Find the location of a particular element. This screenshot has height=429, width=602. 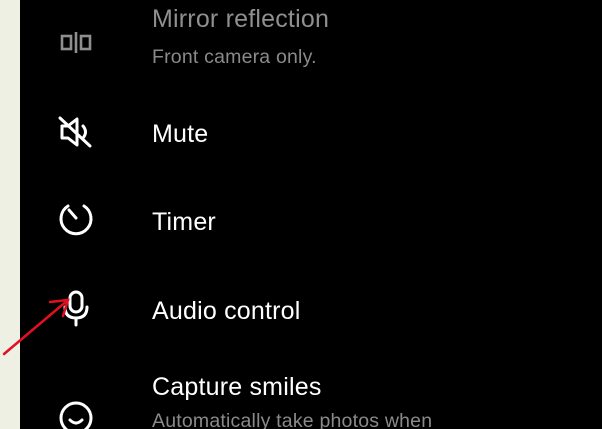

setting-title: Audio control is located at coordinates (226, 311).